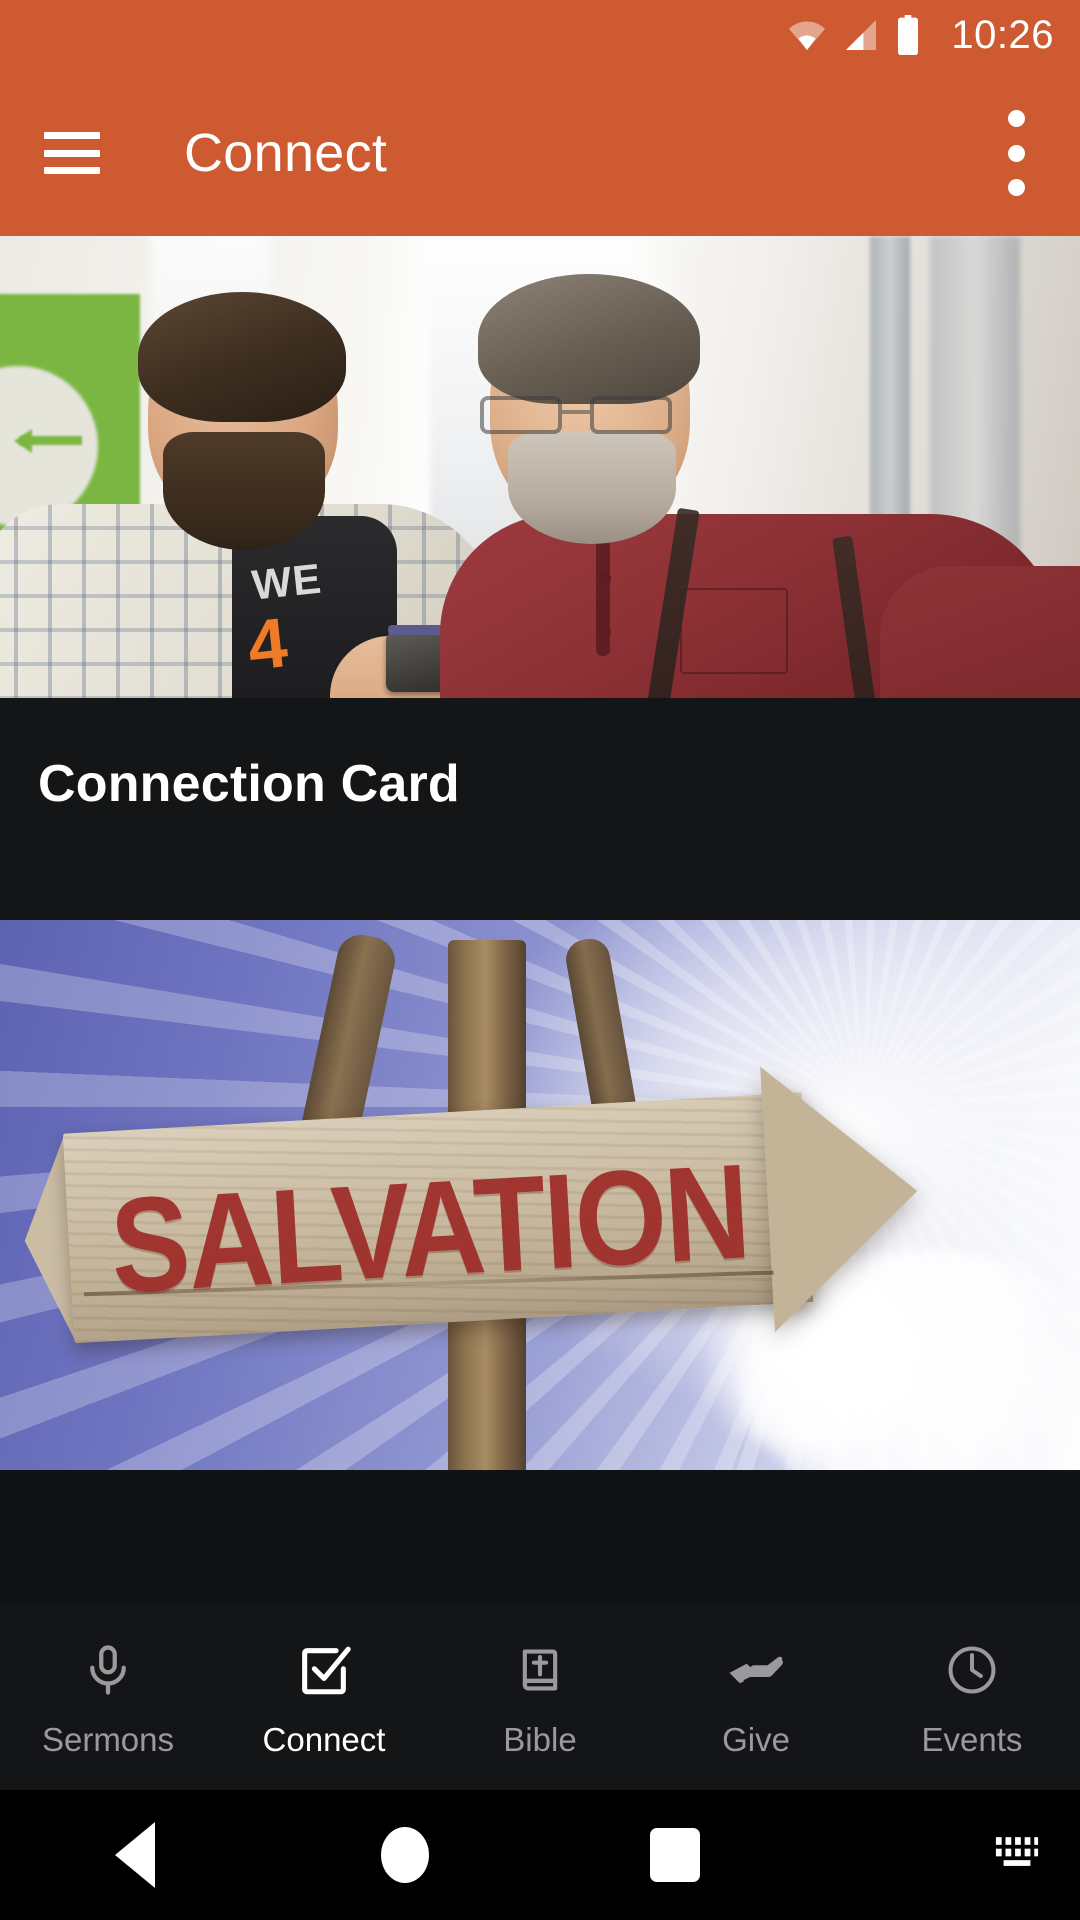 This screenshot has width=1080, height=1920. Describe the element at coordinates (405, 1855) in the screenshot. I see `home-circle-icon` at that location.